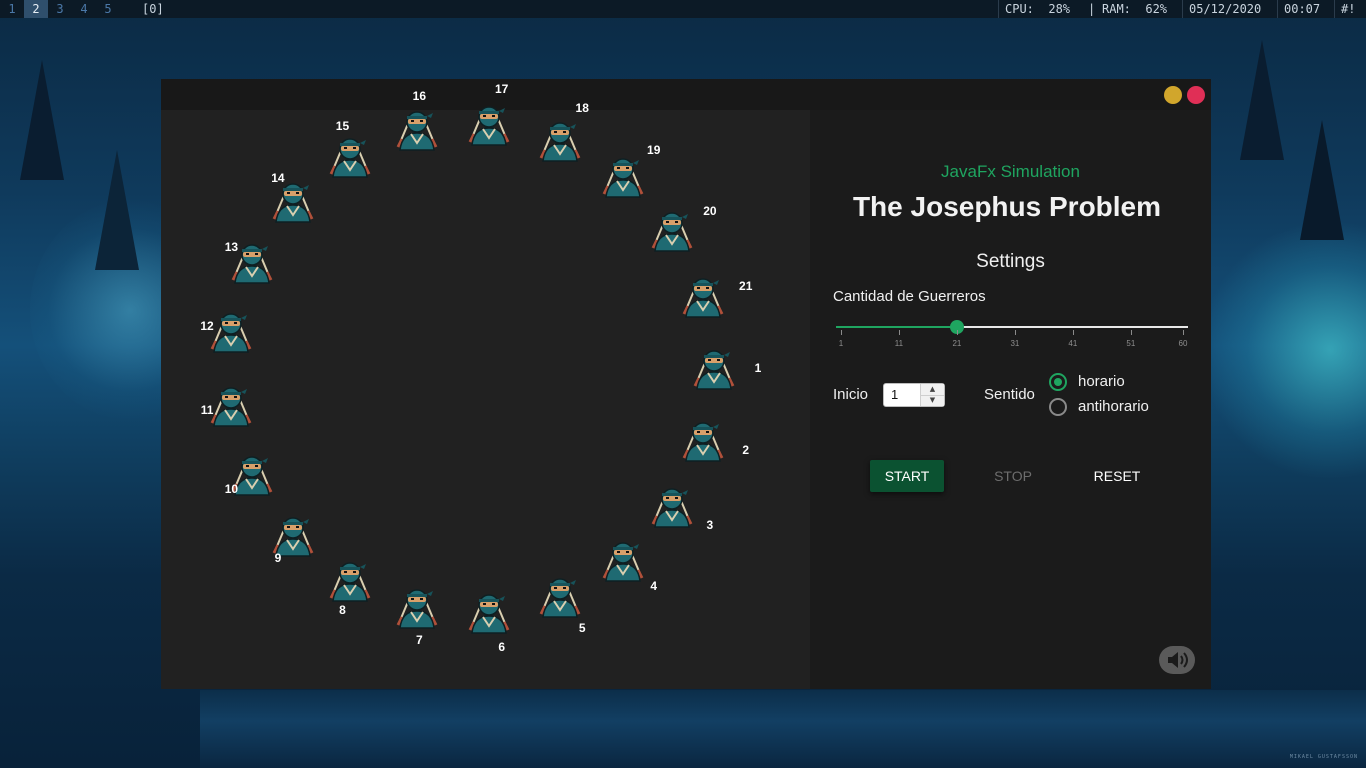  I want to click on reset-button: RESET, so click(1117, 476).